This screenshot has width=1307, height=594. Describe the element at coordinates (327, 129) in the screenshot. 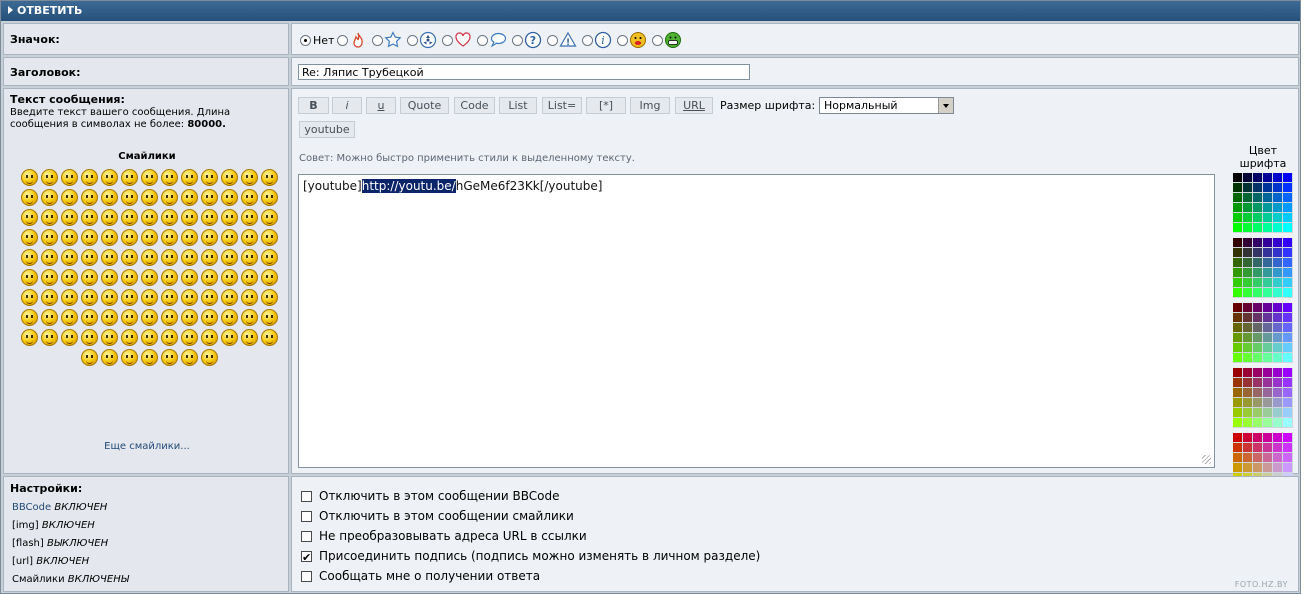

I see `youtube-button: youtube` at that location.